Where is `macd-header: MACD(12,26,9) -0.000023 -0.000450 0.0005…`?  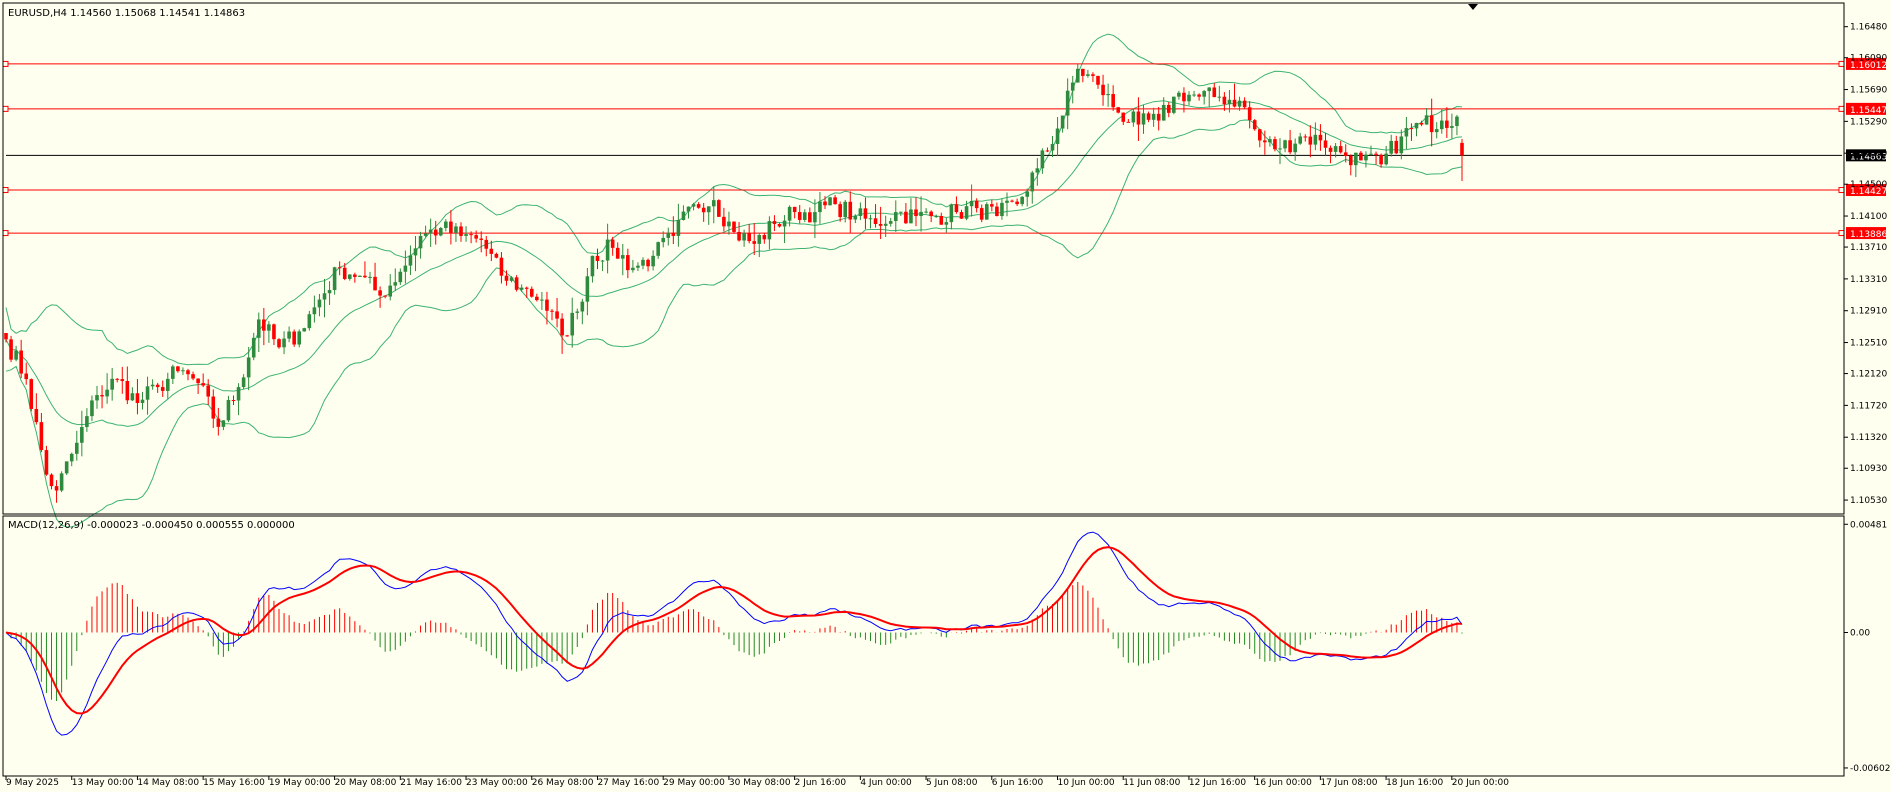
macd-header: MACD(12,26,9) -0.000023 -0.000450 0.0005… is located at coordinates (151, 525).